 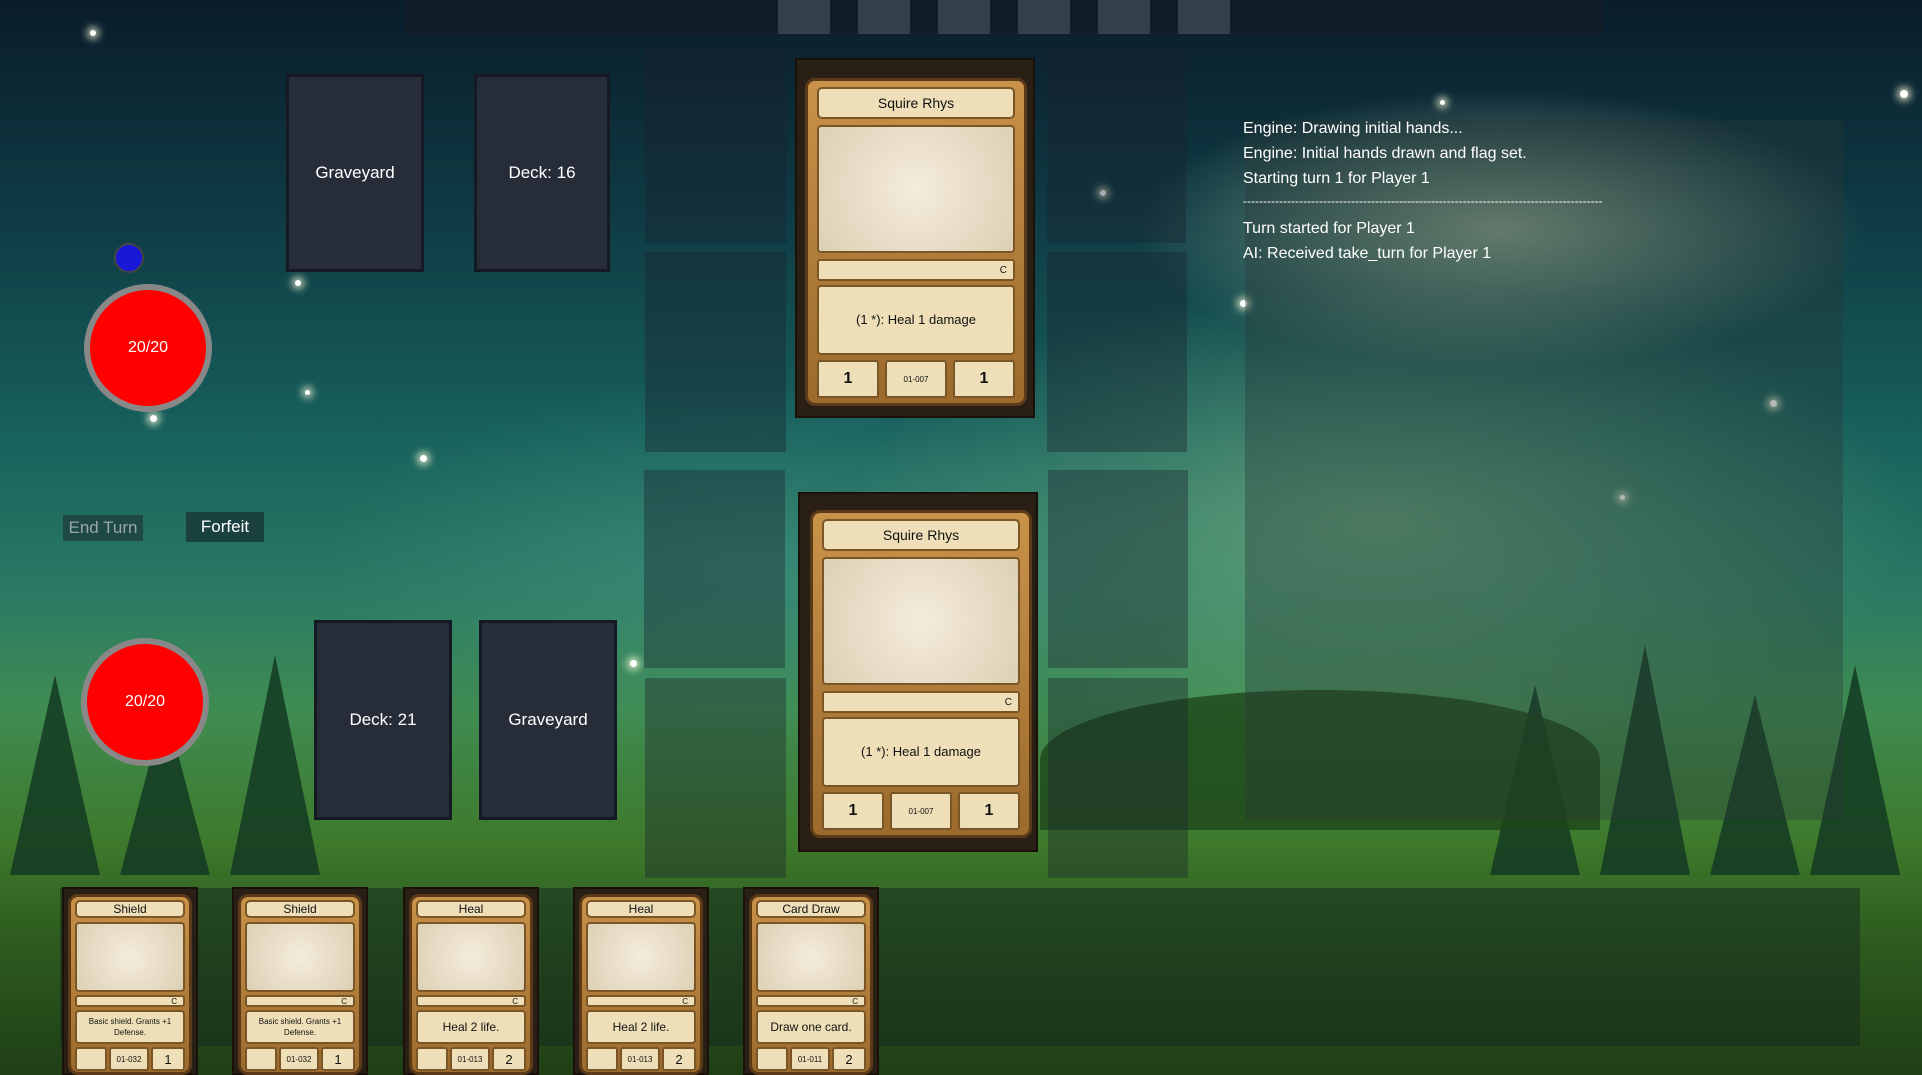 What do you see at coordinates (810, 1059) in the screenshot?
I see `card-id: 01-011` at bounding box center [810, 1059].